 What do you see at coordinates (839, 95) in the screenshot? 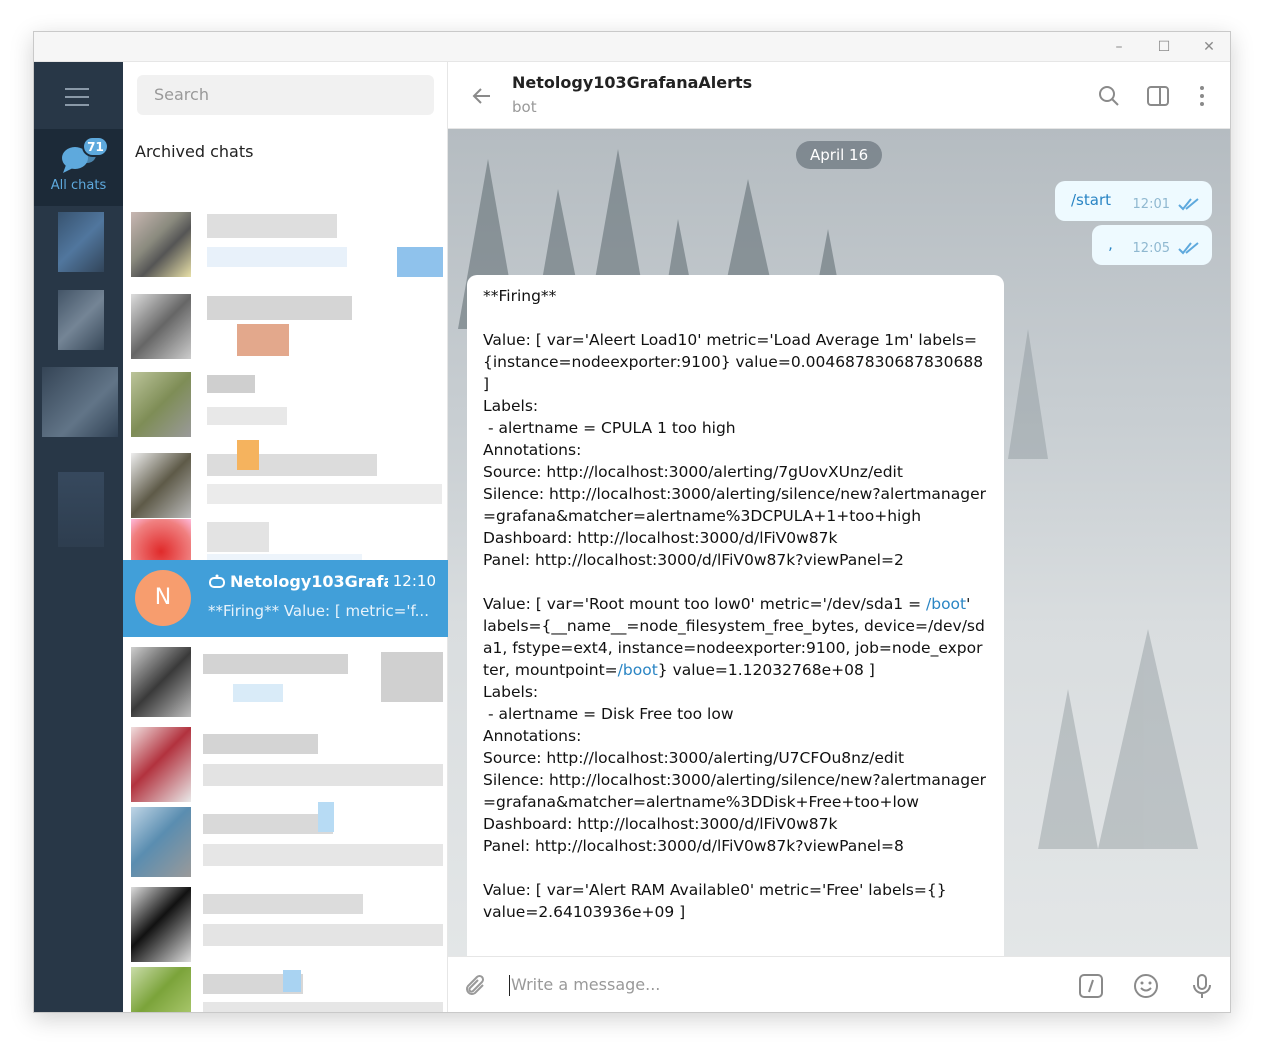
I see `chat-header: Netology103GrafanaAlerts bot` at bounding box center [839, 95].